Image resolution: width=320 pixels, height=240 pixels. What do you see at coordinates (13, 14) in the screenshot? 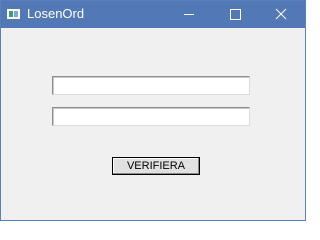
I see `app-window-icon` at bounding box center [13, 14].